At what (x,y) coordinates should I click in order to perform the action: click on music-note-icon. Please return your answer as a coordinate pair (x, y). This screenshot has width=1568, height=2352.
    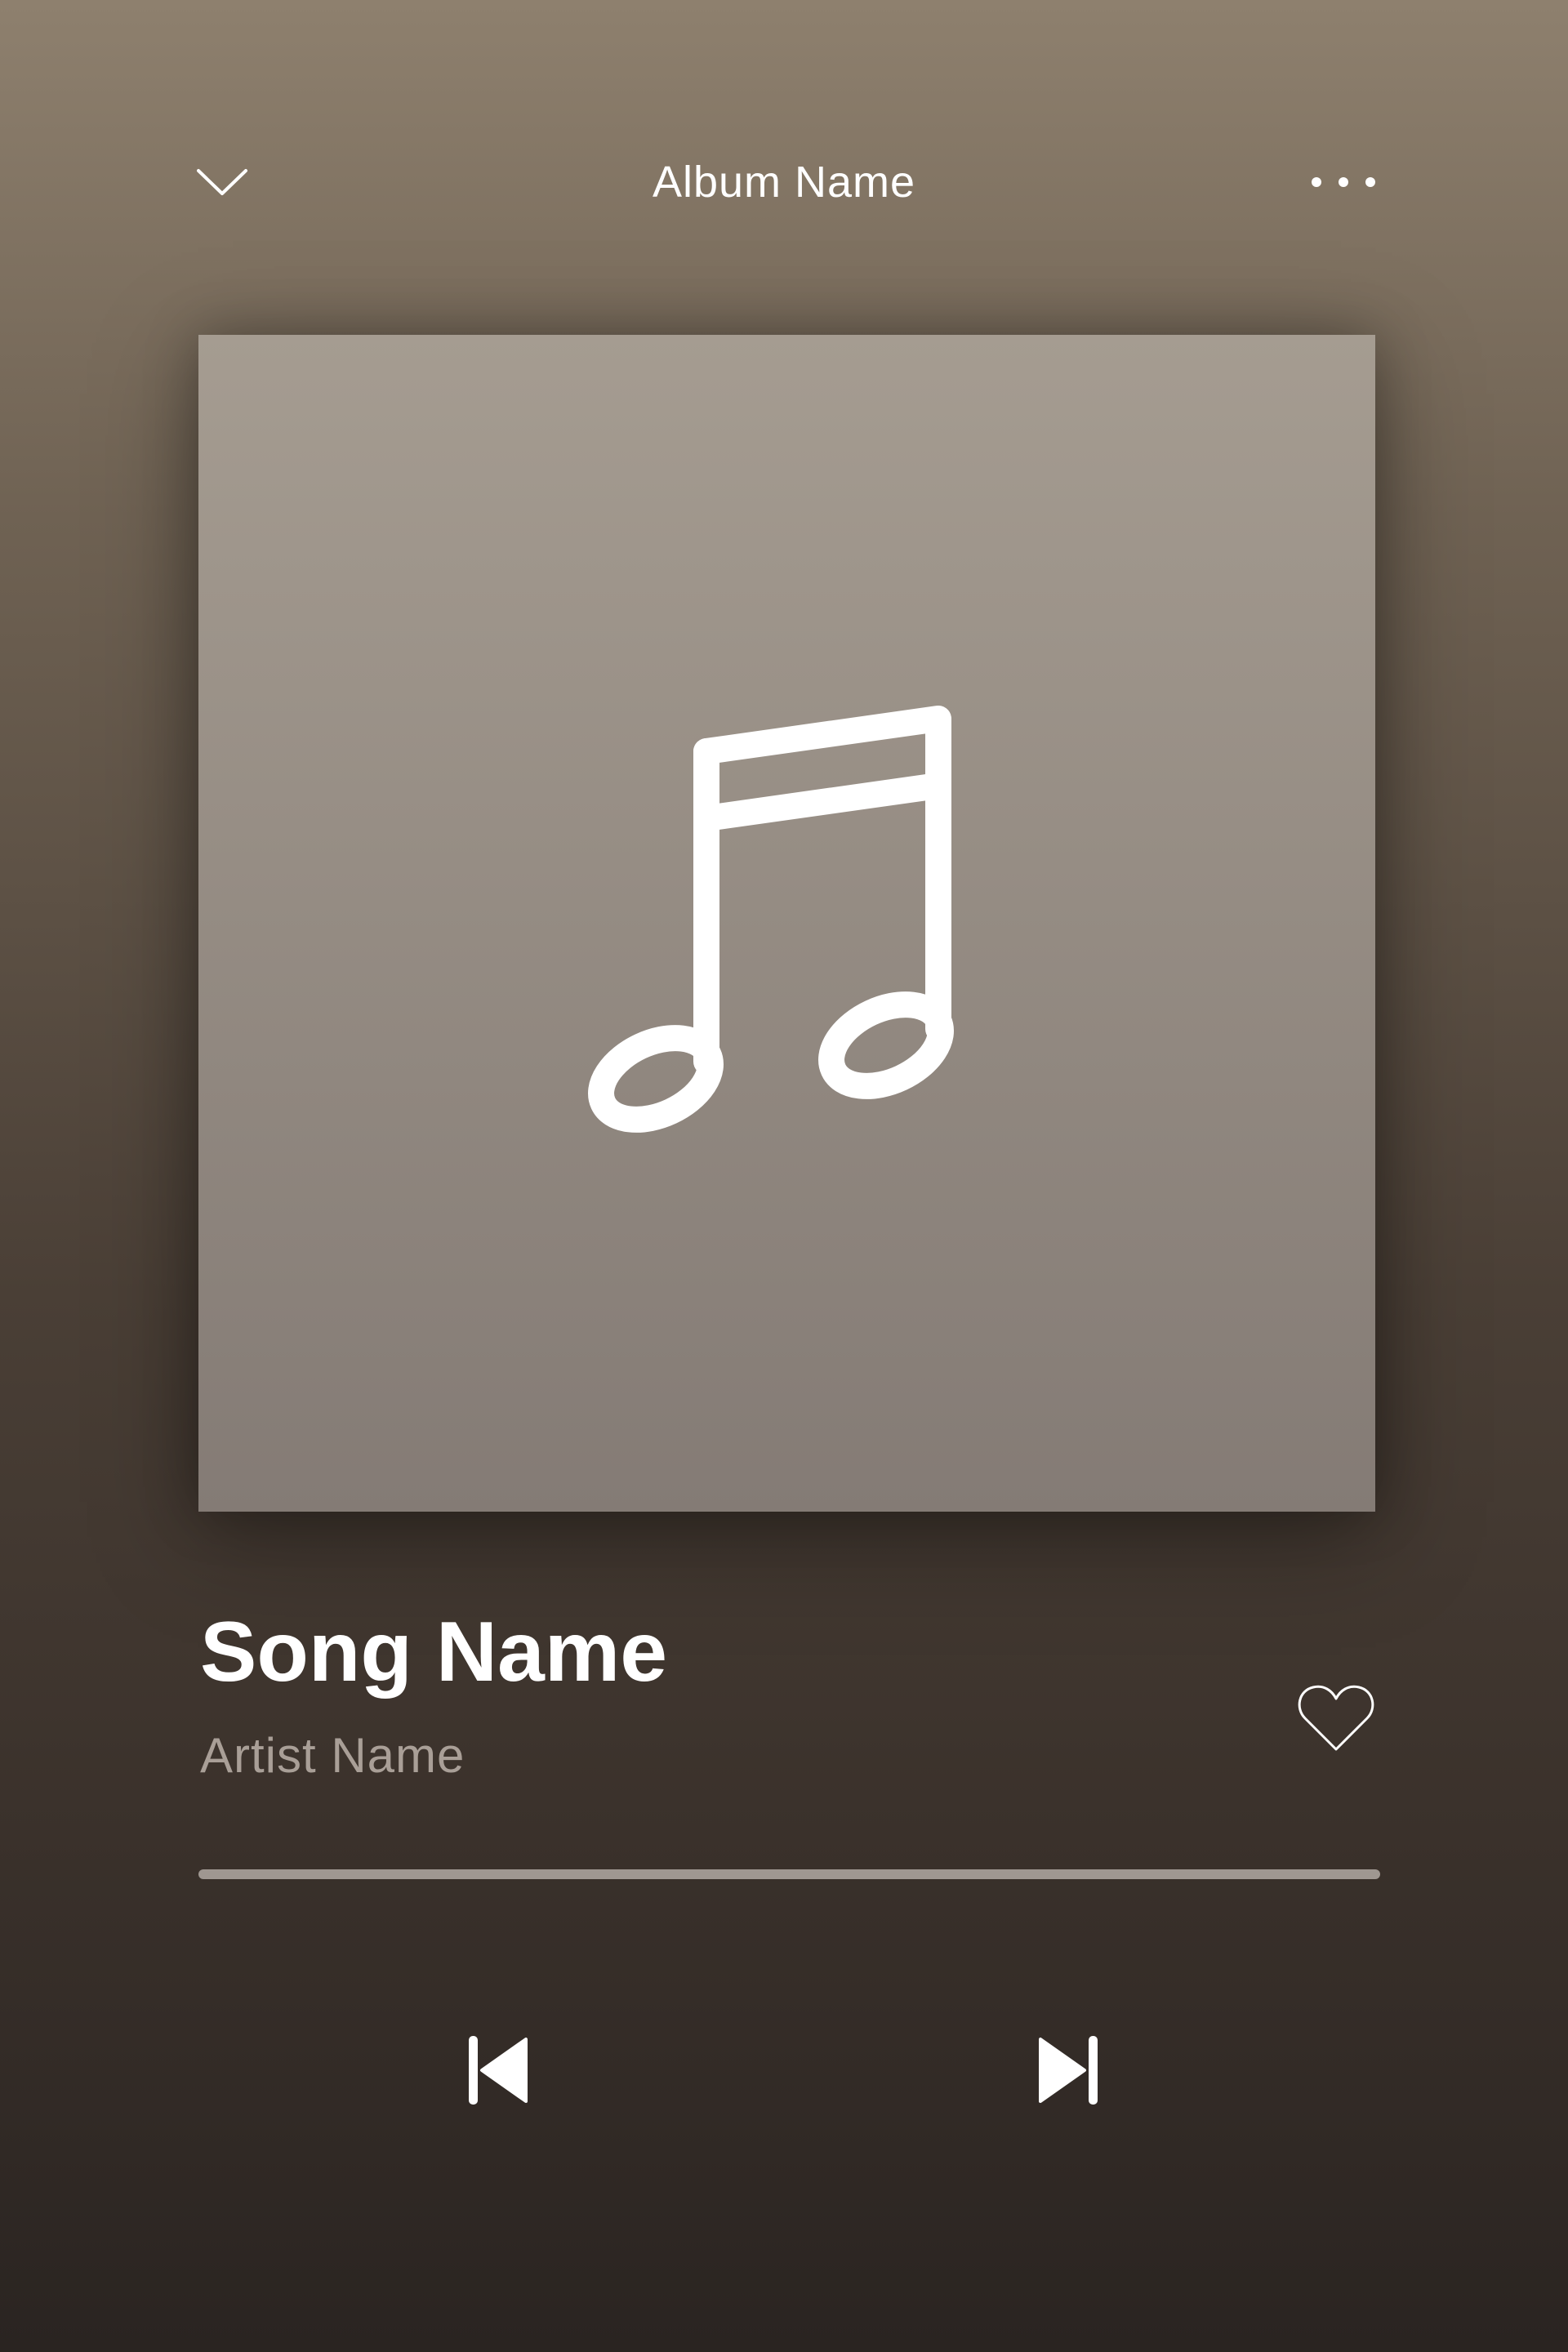
    Looking at the image, I should click on (771, 919).